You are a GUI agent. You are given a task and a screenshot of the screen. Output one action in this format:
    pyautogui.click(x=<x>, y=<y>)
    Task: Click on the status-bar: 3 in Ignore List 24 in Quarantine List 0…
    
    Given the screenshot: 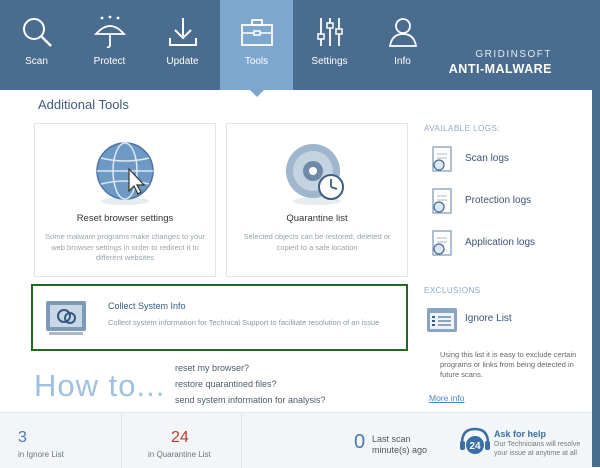 What is the action you would take?
    pyautogui.click(x=296, y=440)
    